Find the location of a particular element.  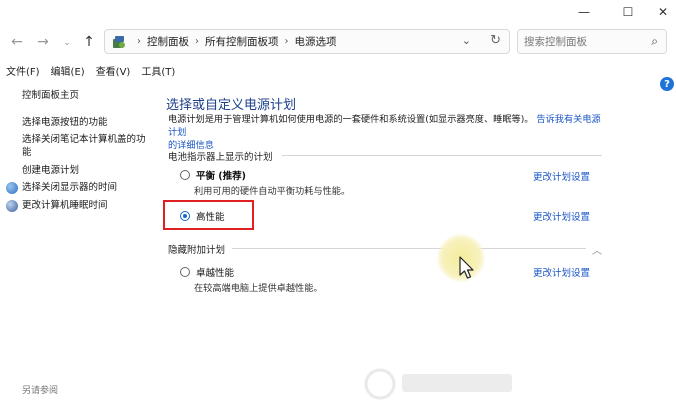

maximize-icon: ☐ is located at coordinates (628, 12).